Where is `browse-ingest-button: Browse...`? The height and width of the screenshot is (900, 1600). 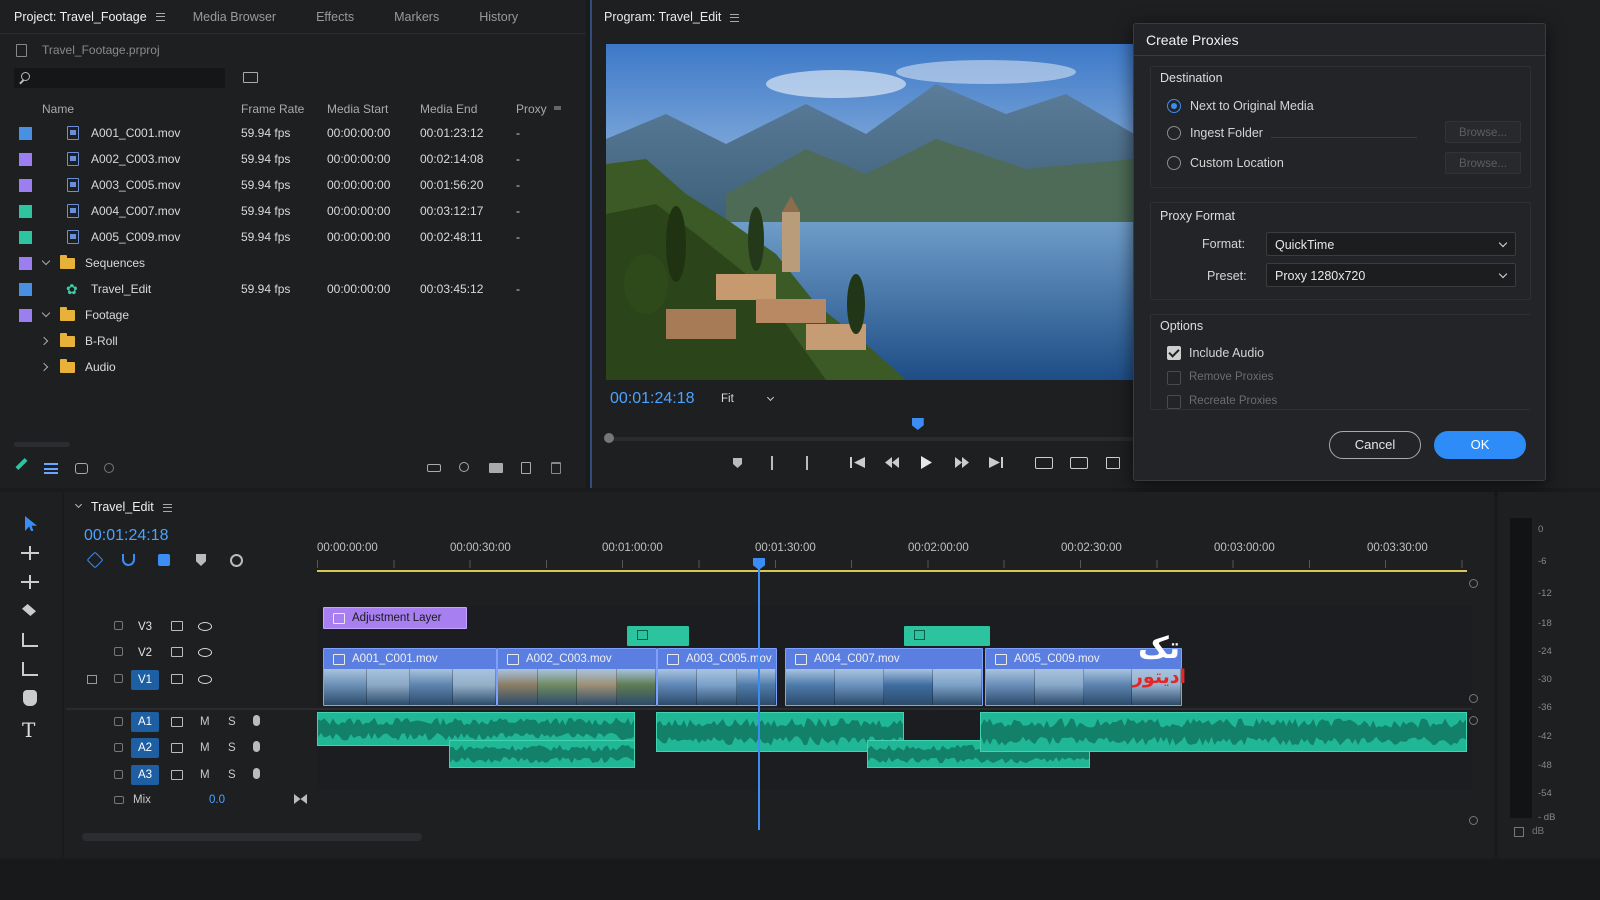 browse-ingest-button: Browse... is located at coordinates (1483, 132).